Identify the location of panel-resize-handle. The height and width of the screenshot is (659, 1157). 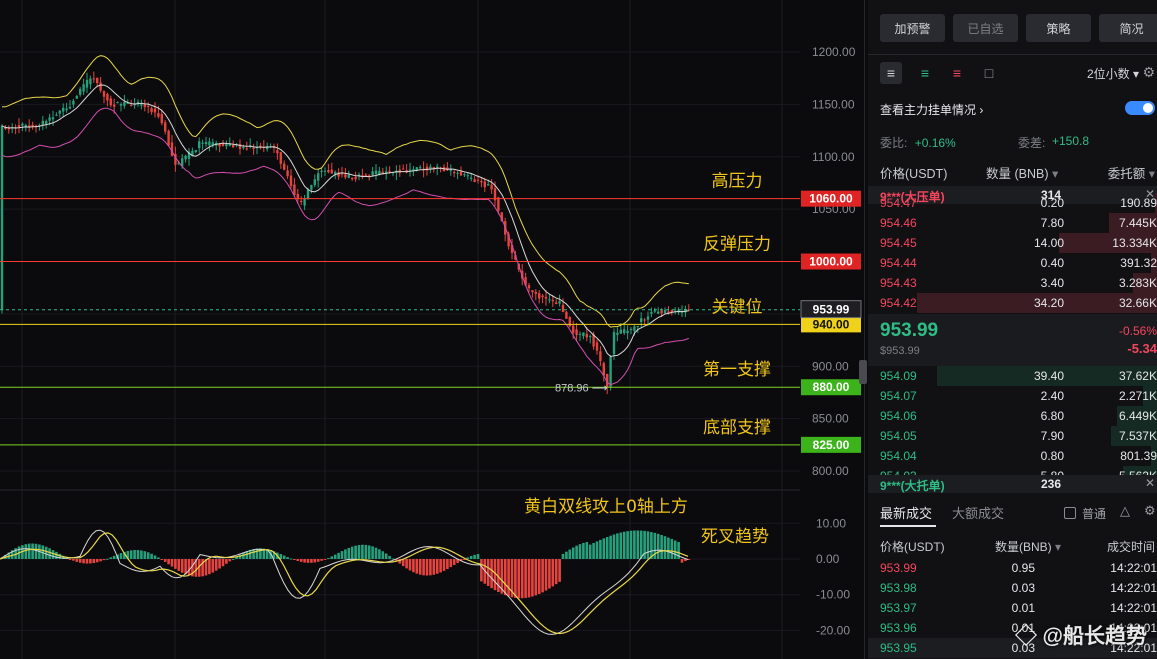
(863, 372).